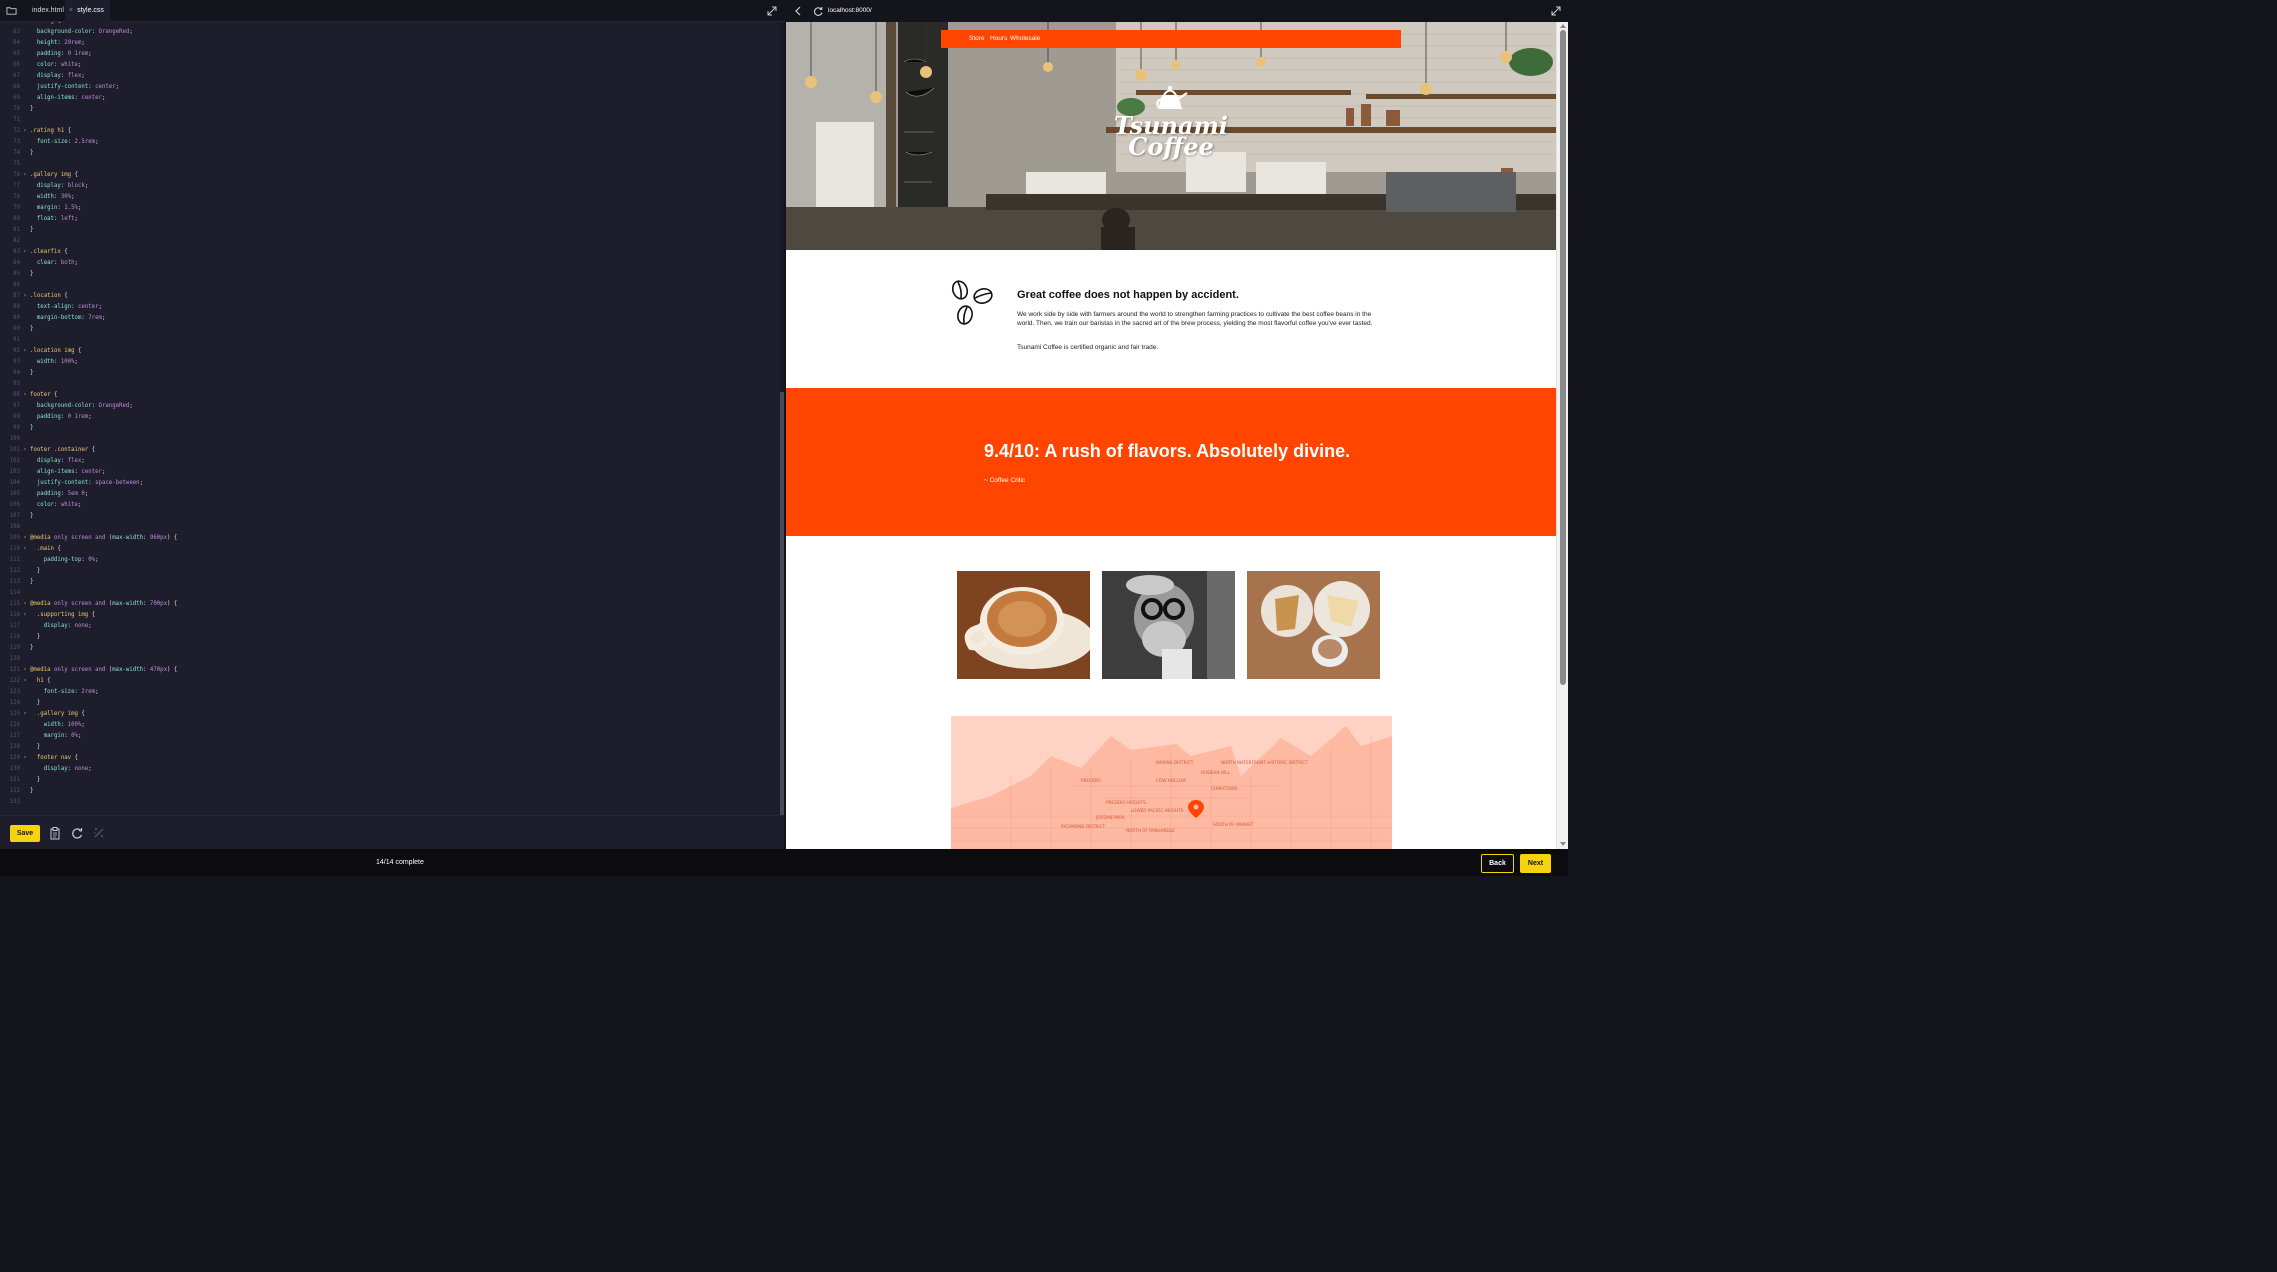 The height and width of the screenshot is (1272, 2277). Describe the element at coordinates (54, 263) in the screenshot. I see `code-text: clear: both;` at that location.